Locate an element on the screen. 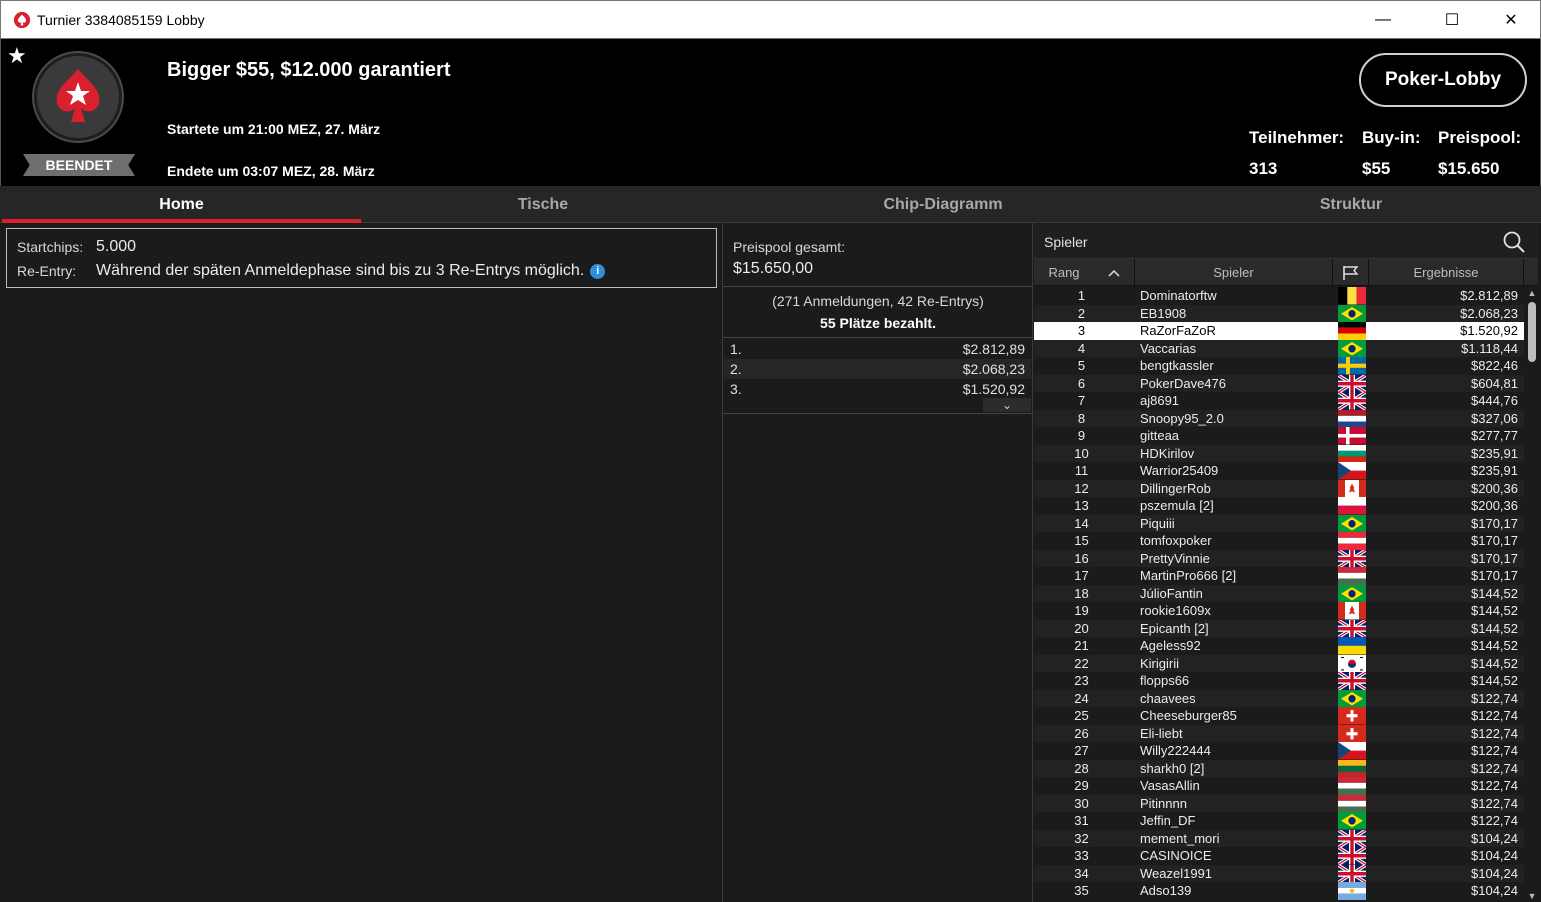 The height and width of the screenshot is (902, 1541). player-result: $604,81 is located at coordinates (1494, 383).